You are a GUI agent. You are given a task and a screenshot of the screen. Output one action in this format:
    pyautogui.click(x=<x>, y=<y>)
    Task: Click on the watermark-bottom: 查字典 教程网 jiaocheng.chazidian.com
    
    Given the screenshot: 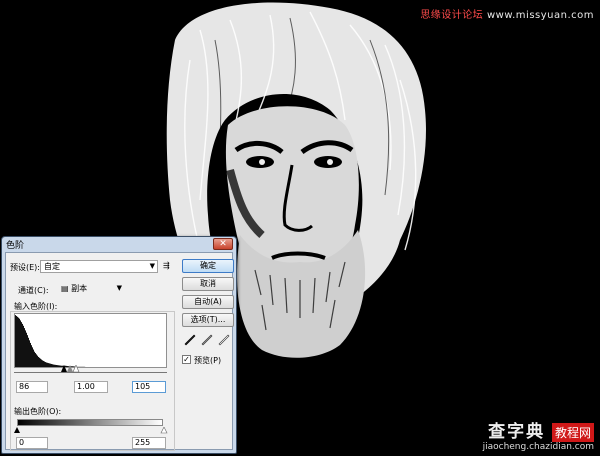 What is the action you would take?
    pyautogui.click(x=524, y=434)
    